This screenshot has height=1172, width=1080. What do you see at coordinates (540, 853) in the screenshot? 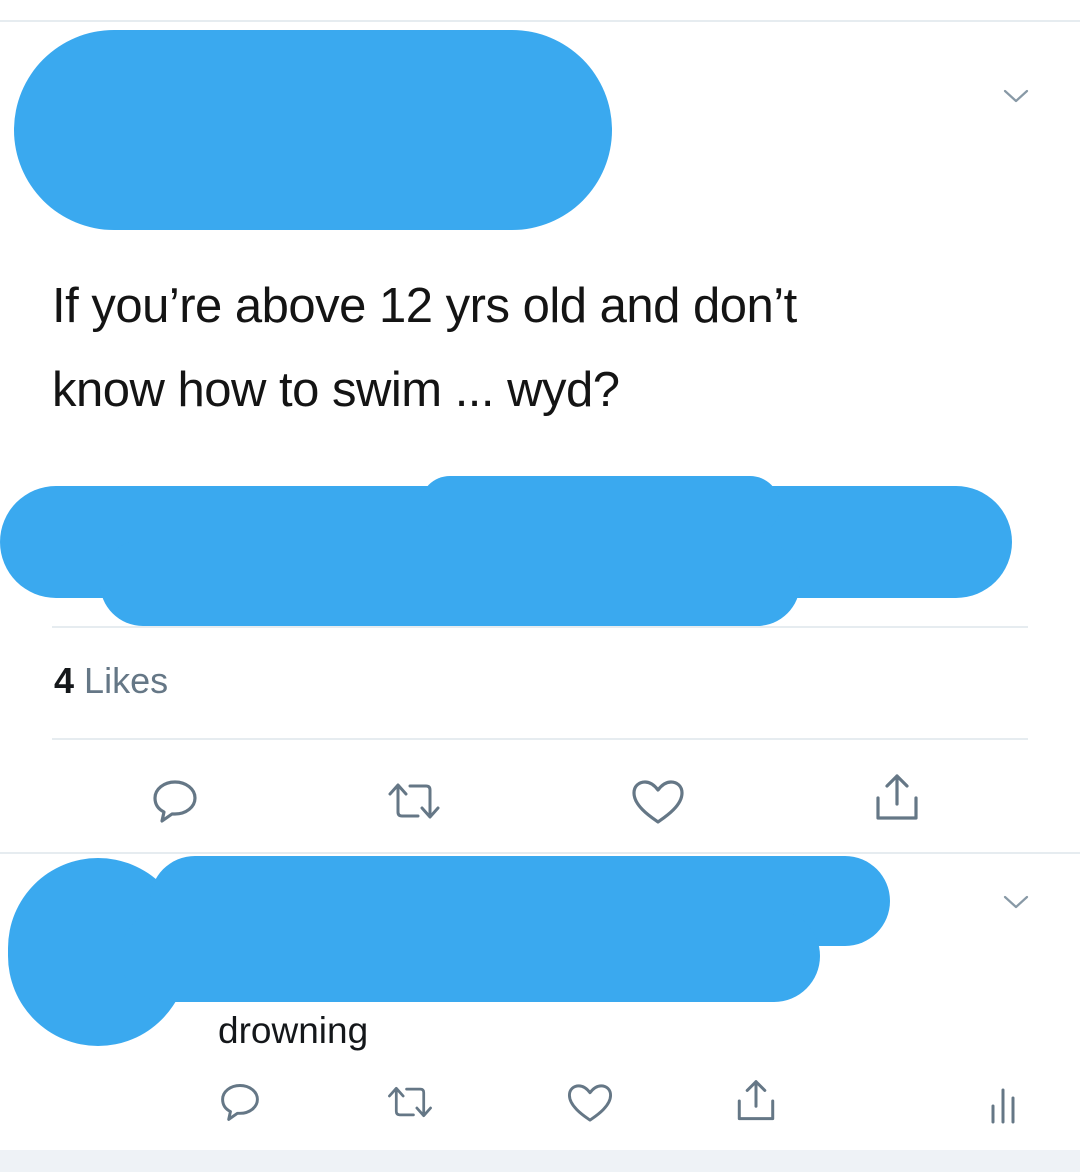
I see `divider-before-reply` at bounding box center [540, 853].